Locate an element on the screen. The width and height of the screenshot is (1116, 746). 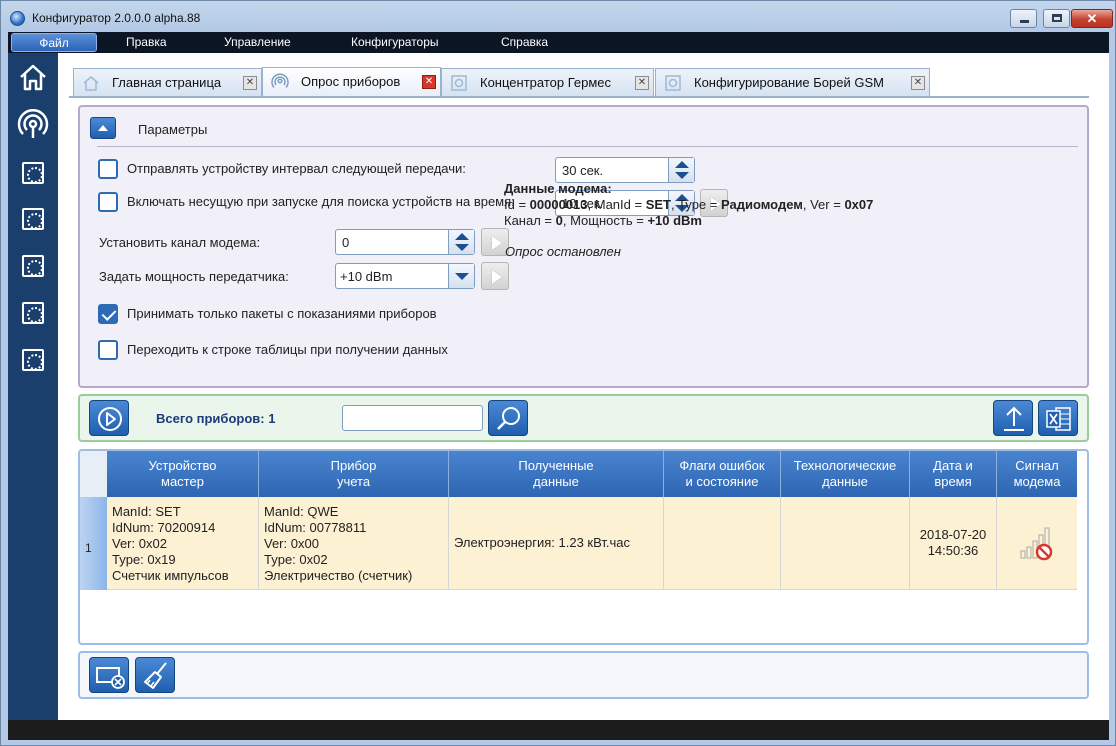
master-kind: Счетчик импульсов is located at coordinates (170, 575).